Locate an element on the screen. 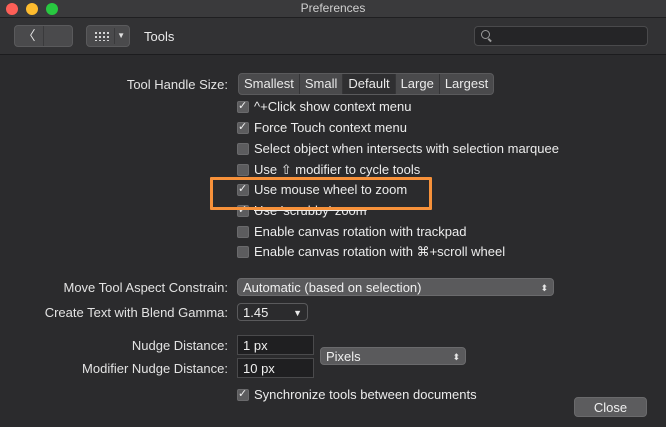 This screenshot has width=666, height=427. segment-largest: Largest is located at coordinates (466, 84).